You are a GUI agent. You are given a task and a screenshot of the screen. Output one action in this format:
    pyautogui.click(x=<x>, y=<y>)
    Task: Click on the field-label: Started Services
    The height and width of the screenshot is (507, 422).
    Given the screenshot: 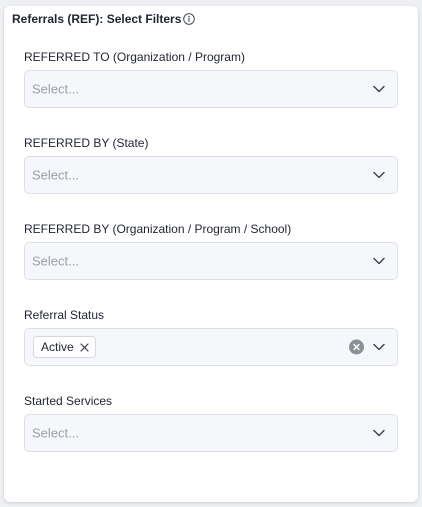 What is the action you would take?
    pyautogui.click(x=68, y=401)
    